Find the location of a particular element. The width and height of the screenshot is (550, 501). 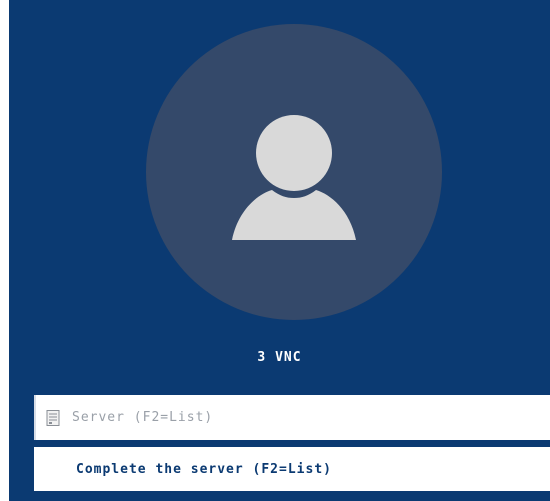

user-silhouette-icon is located at coordinates (294, 177).